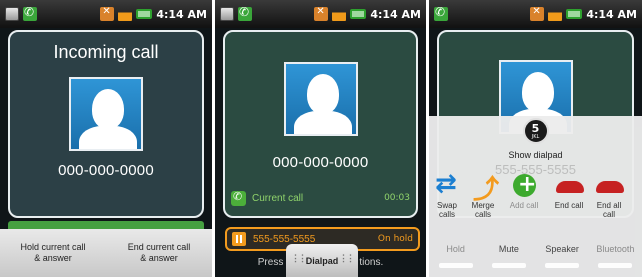 The width and height of the screenshot is (642, 277). What do you see at coordinates (106, 52) in the screenshot?
I see `call-title: Incoming call` at bounding box center [106, 52].